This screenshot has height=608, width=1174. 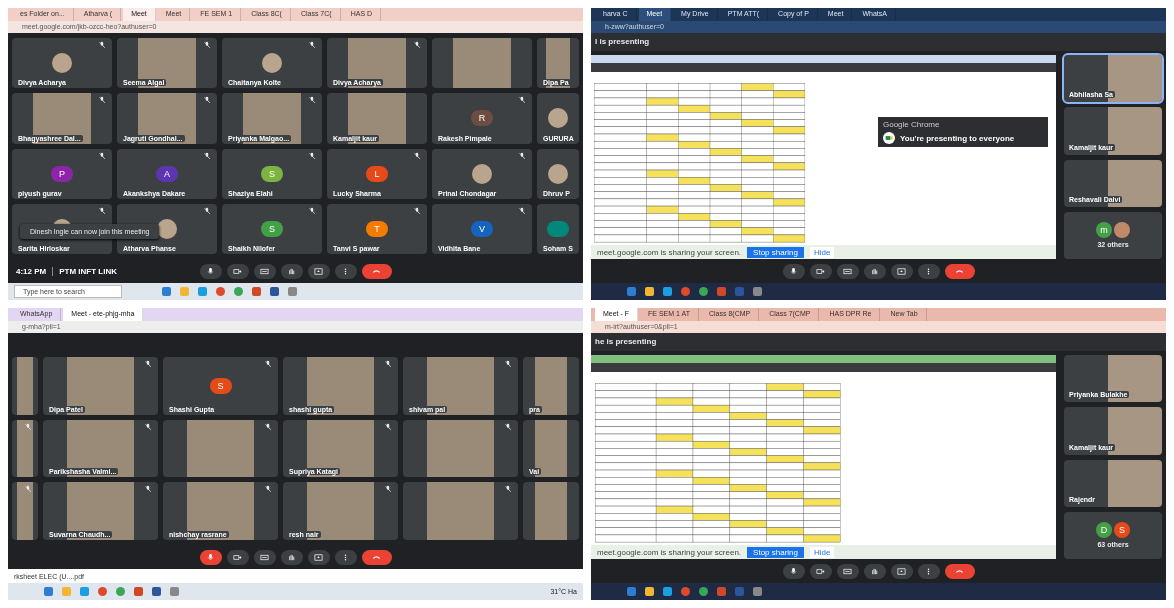 What do you see at coordinates (1104, 230) in the screenshot?
I see `avatar-initial: m` at bounding box center [1104, 230].